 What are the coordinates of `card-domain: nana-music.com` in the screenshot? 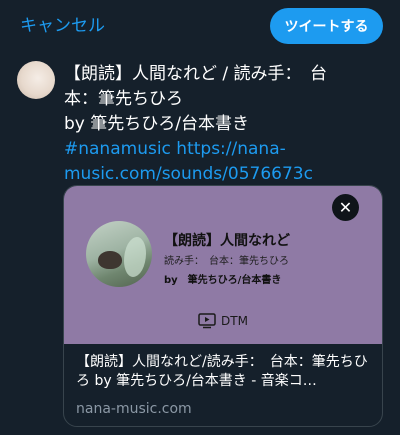 It's located at (134, 409).